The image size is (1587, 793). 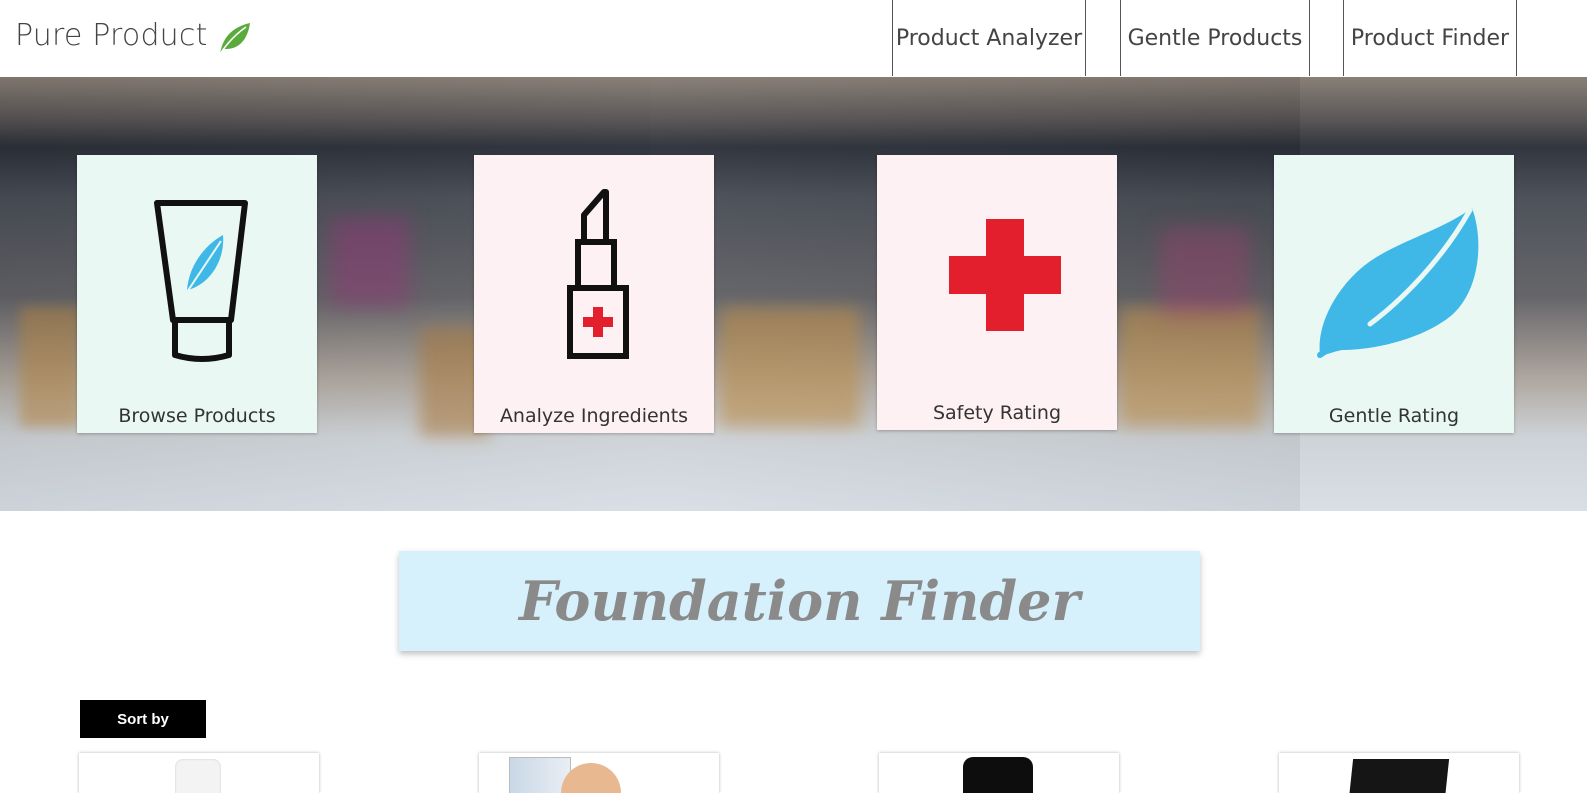 I want to click on tile-label: Gentle Rating, so click(x=1394, y=416).